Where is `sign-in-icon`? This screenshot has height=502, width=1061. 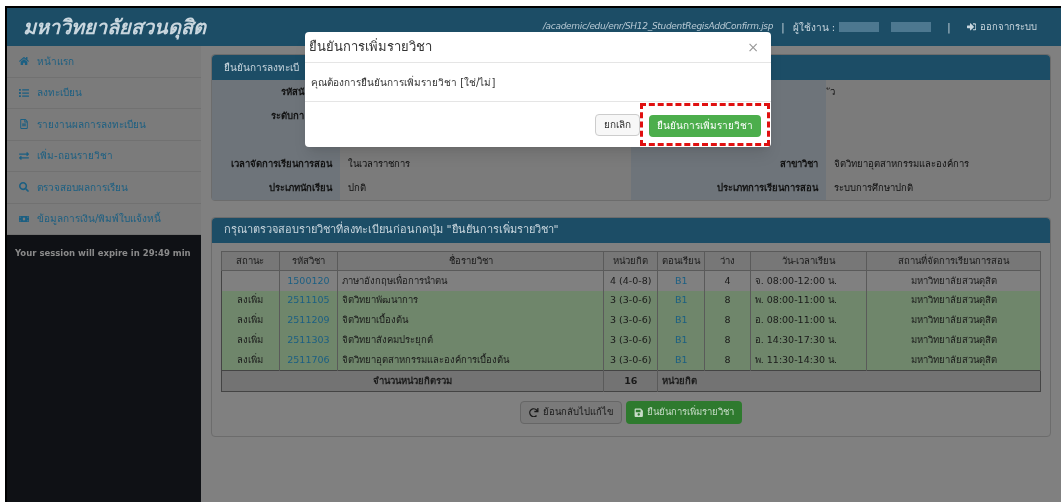 sign-in-icon is located at coordinates (971, 27).